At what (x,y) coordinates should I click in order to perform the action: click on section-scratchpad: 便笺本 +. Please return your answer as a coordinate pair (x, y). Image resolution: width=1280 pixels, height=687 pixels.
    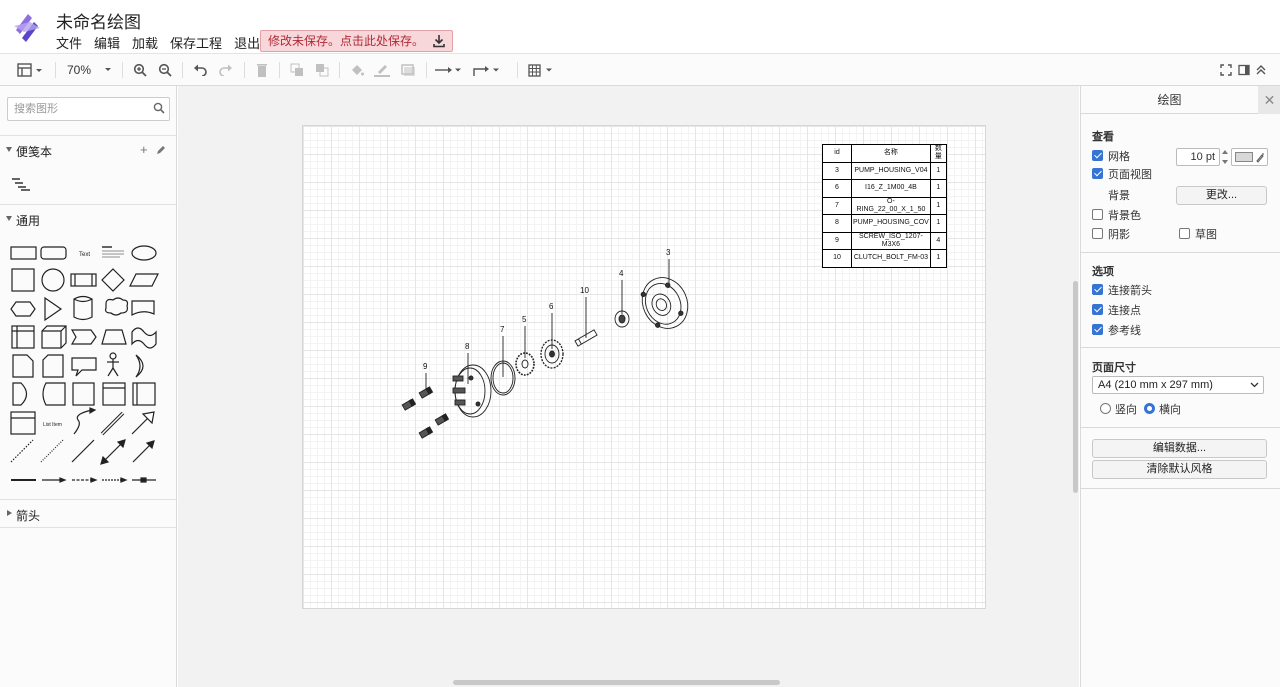
    Looking at the image, I should click on (88, 149).